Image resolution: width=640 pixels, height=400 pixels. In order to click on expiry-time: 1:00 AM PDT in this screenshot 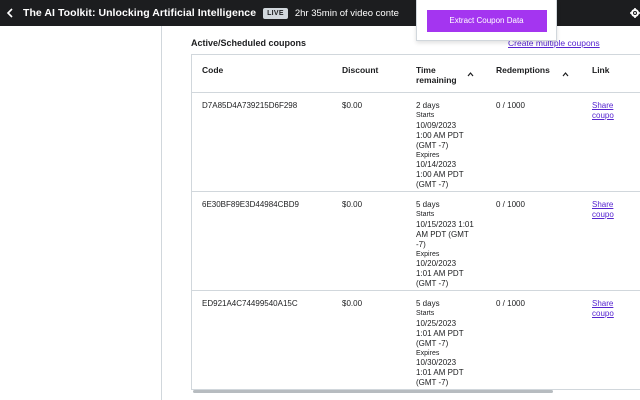, I will do `click(440, 174)`.